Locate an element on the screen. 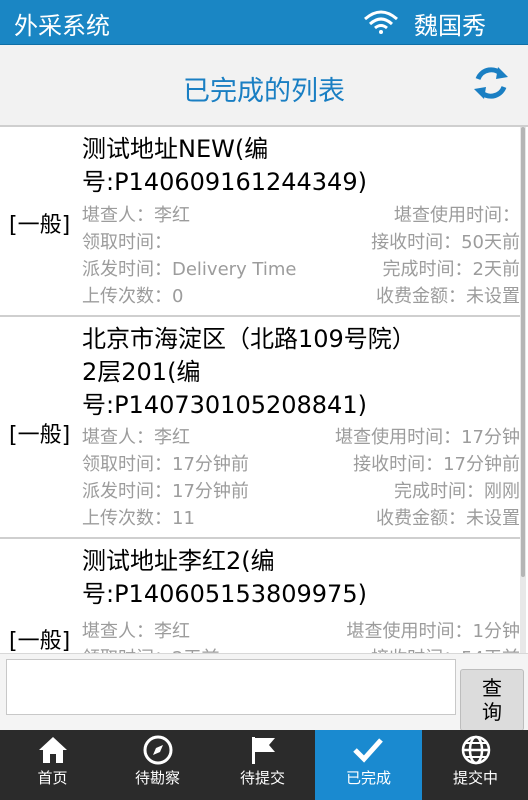 This screenshot has height=800, width=528. query-button: 查询 is located at coordinates (492, 700).